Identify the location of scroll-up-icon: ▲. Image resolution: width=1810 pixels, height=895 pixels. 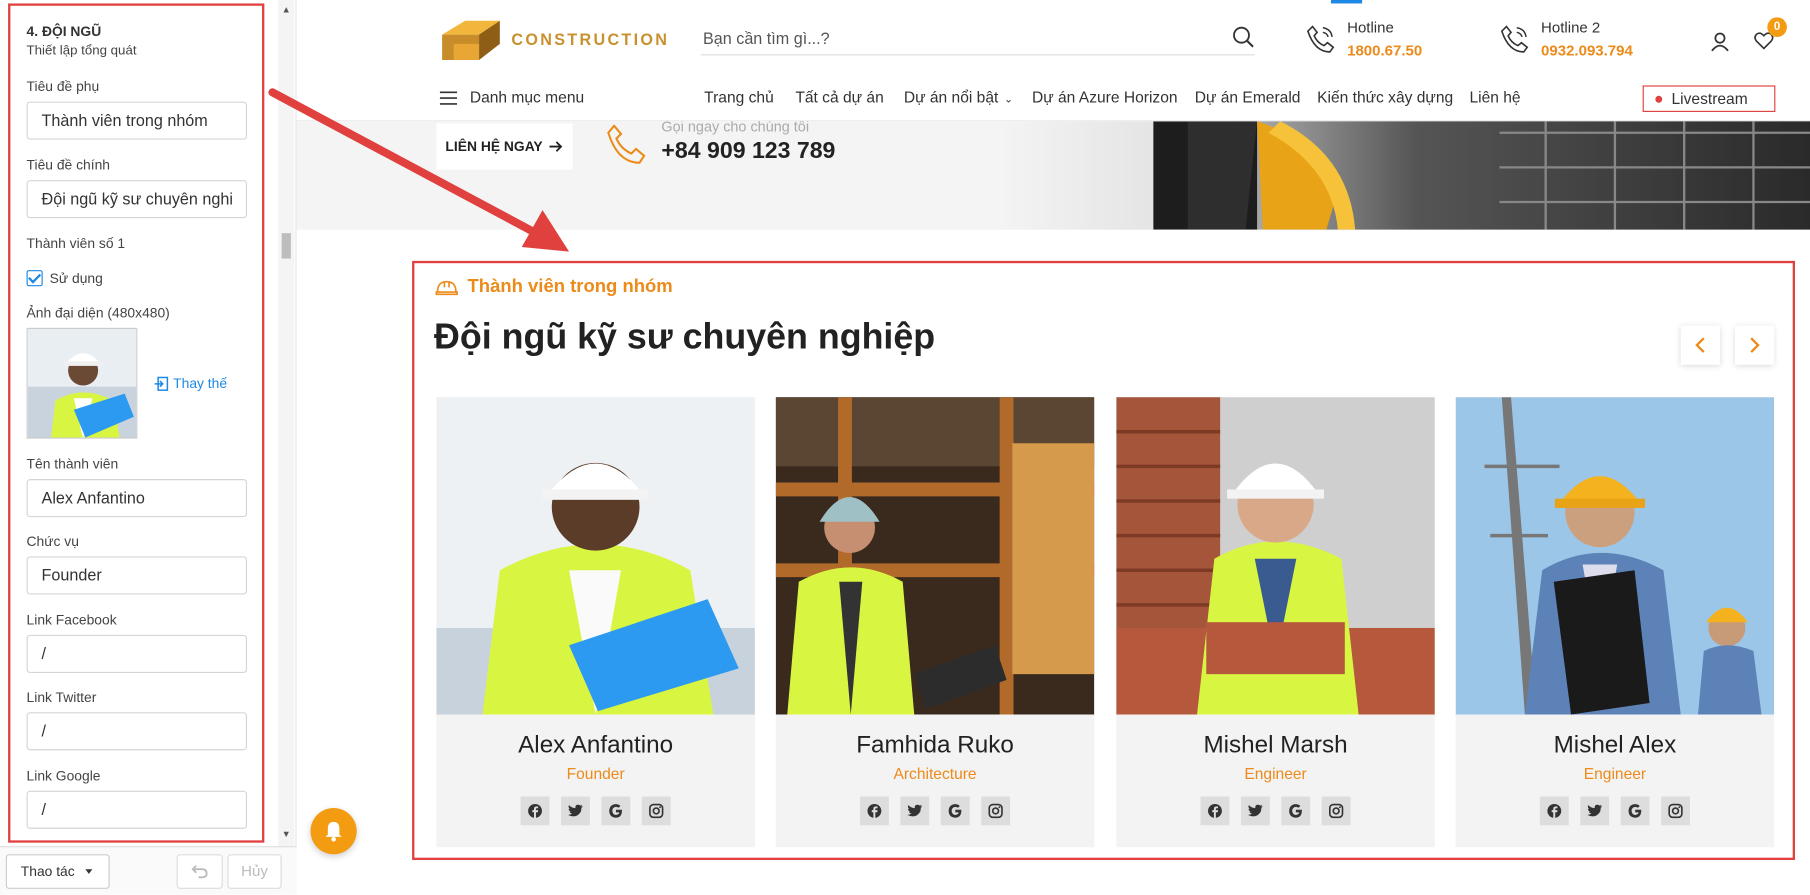
(286, 10).